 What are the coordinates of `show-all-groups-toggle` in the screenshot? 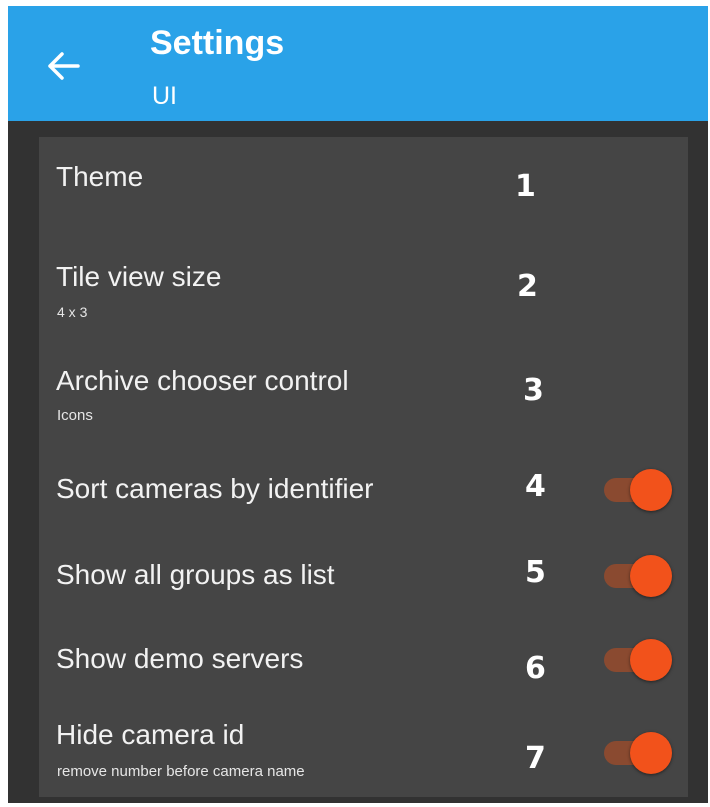 It's located at (639, 576).